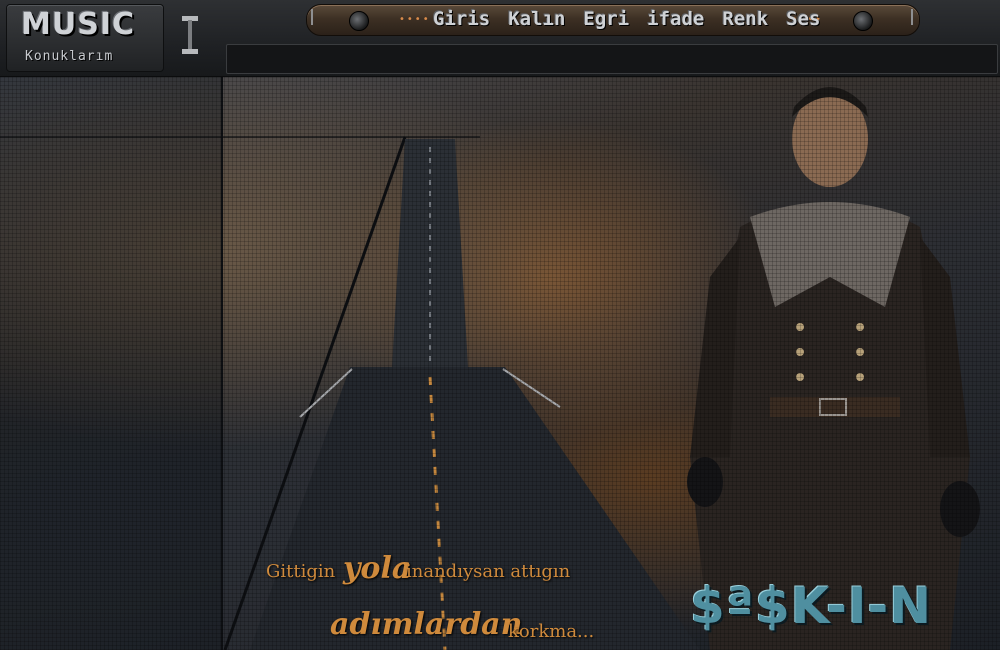  Describe the element at coordinates (69, 56) in the screenshot. I see `logo-subtitle: Konuklarım` at that location.